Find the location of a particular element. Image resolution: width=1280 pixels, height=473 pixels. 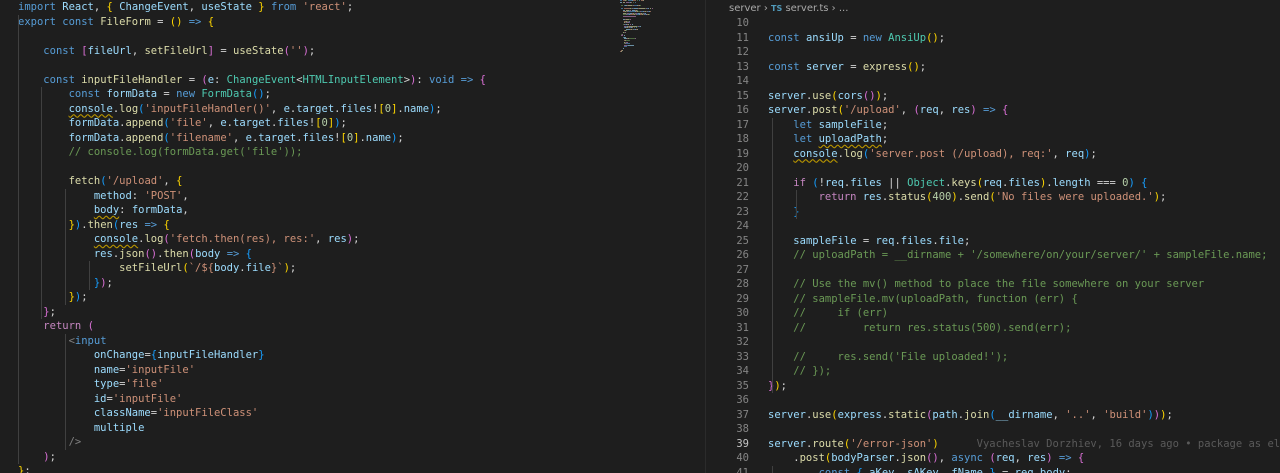

code-line: 32 is located at coordinates (999, 342).